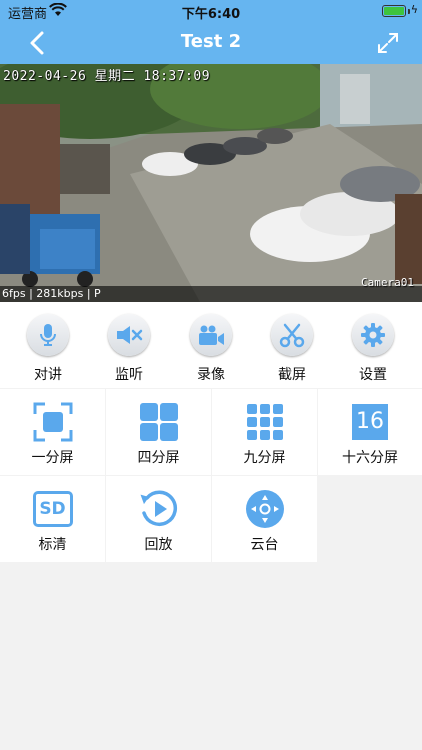 This screenshot has width=422, height=750. Describe the element at coordinates (129, 375) in the screenshot. I see `listen-label: 监听` at that location.